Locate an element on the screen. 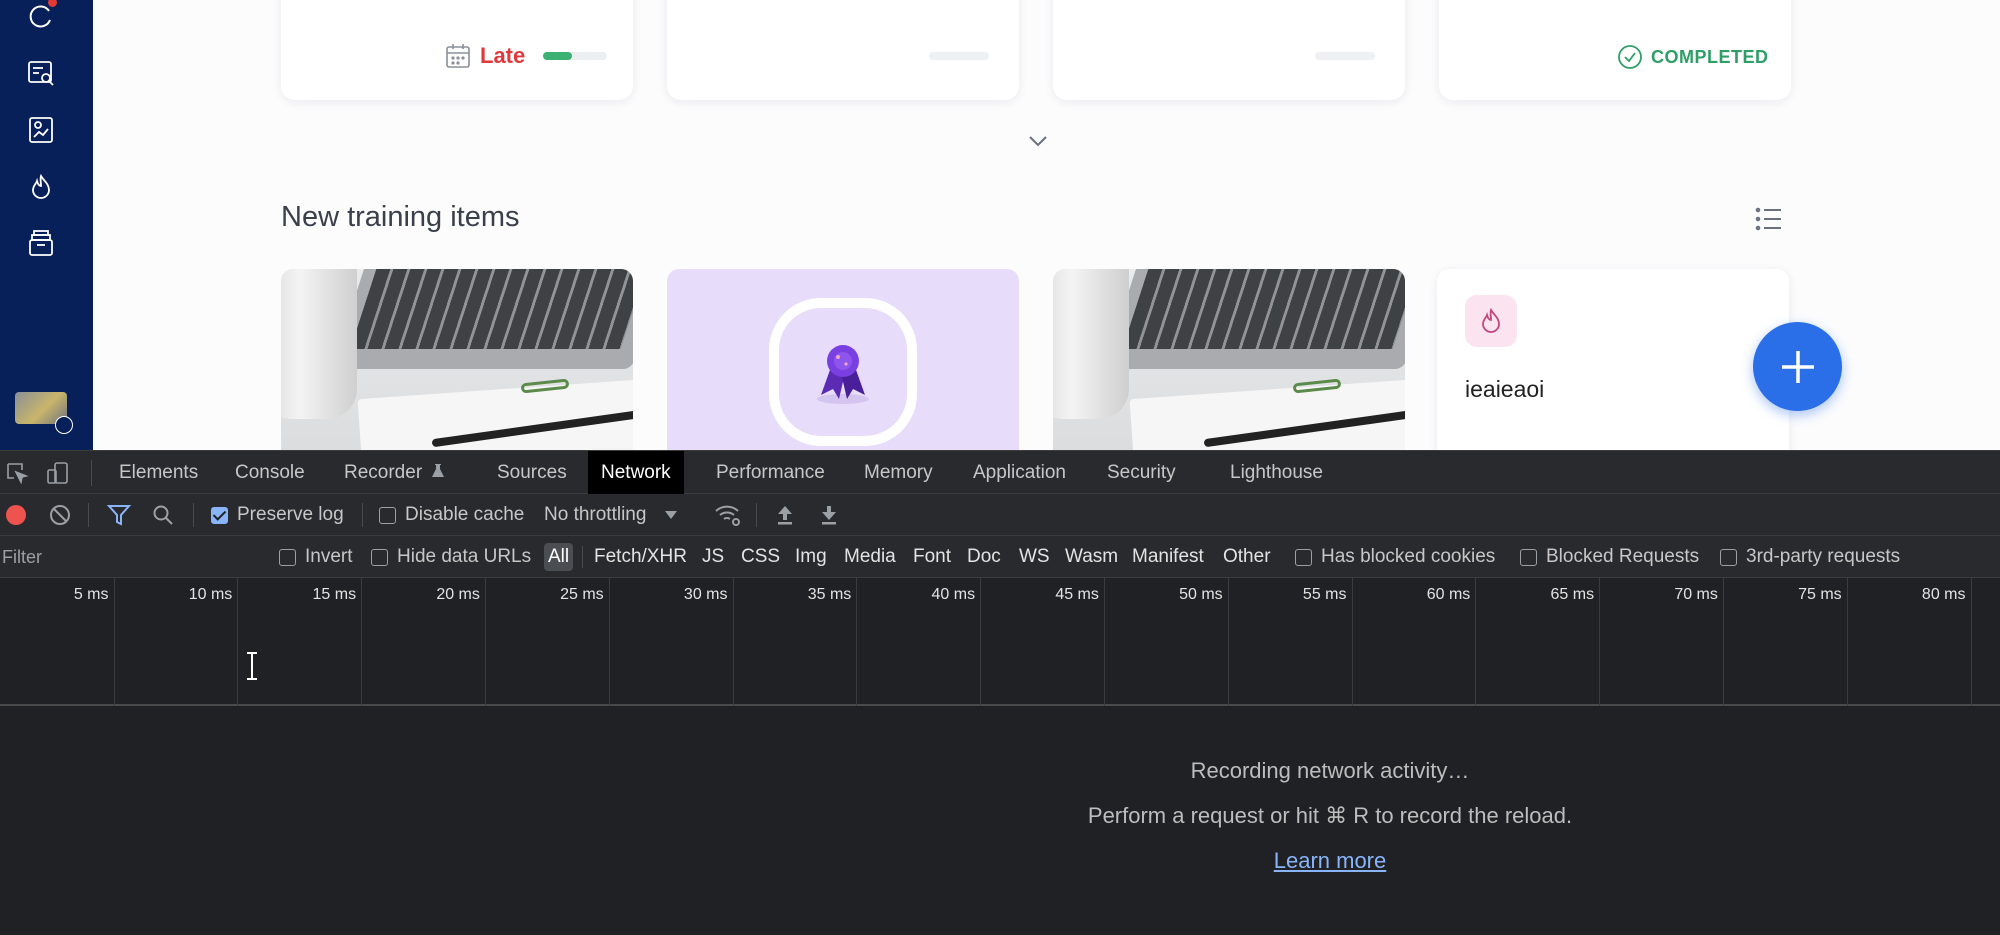 The image size is (2000, 935). checkbox is located at coordinates (287, 557).